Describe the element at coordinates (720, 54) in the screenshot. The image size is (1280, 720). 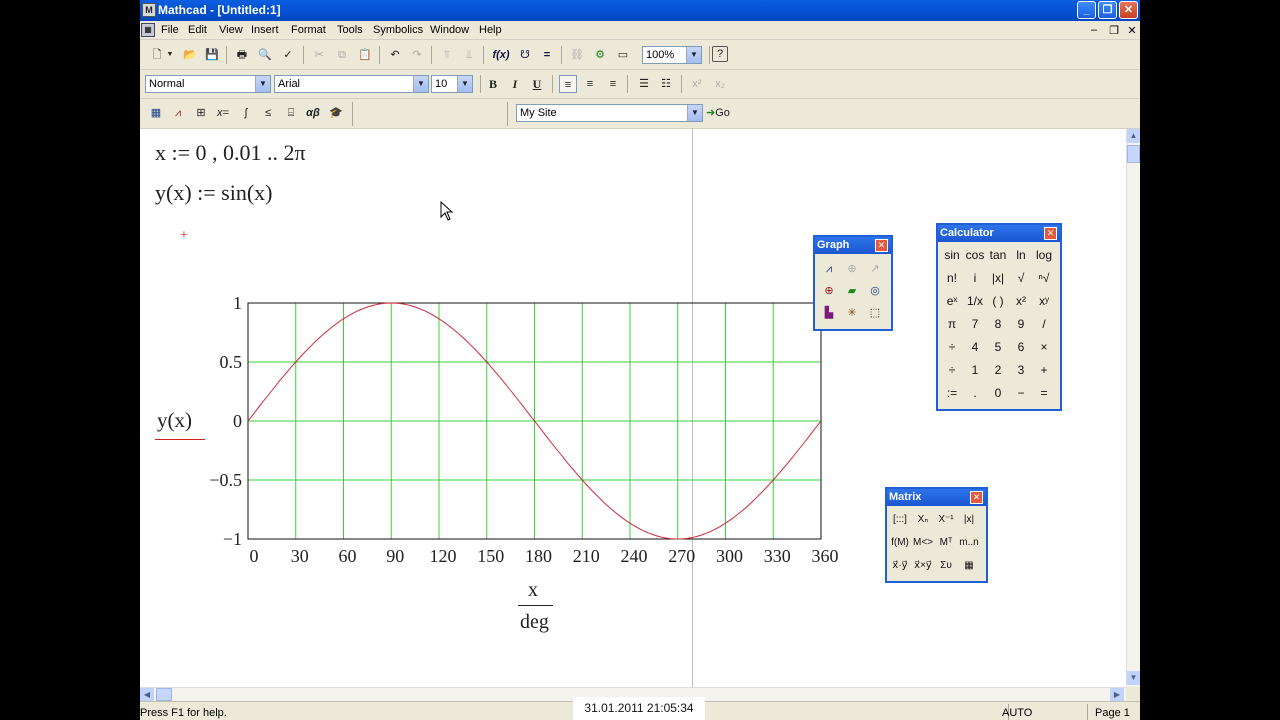
I see `help-icon: ?` at that location.